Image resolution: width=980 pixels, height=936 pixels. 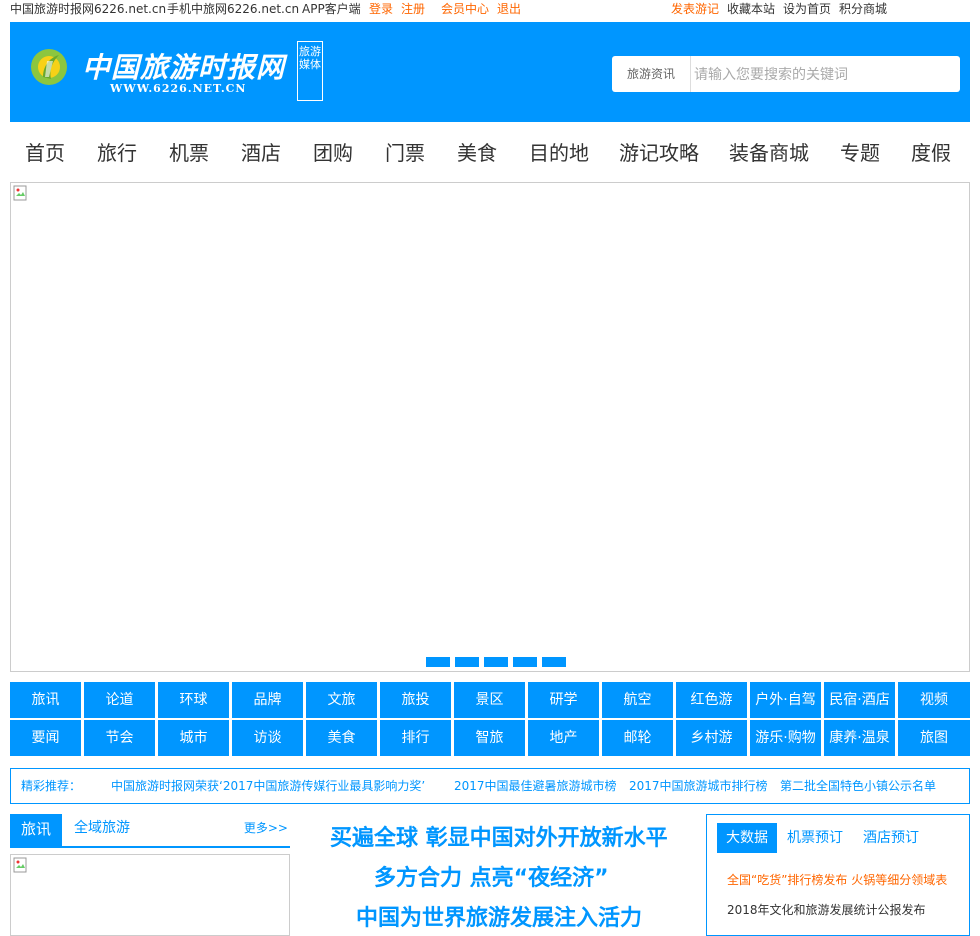 What do you see at coordinates (891, 838) in the screenshot?
I see `tab-hotel-booking: 酒店预订` at bounding box center [891, 838].